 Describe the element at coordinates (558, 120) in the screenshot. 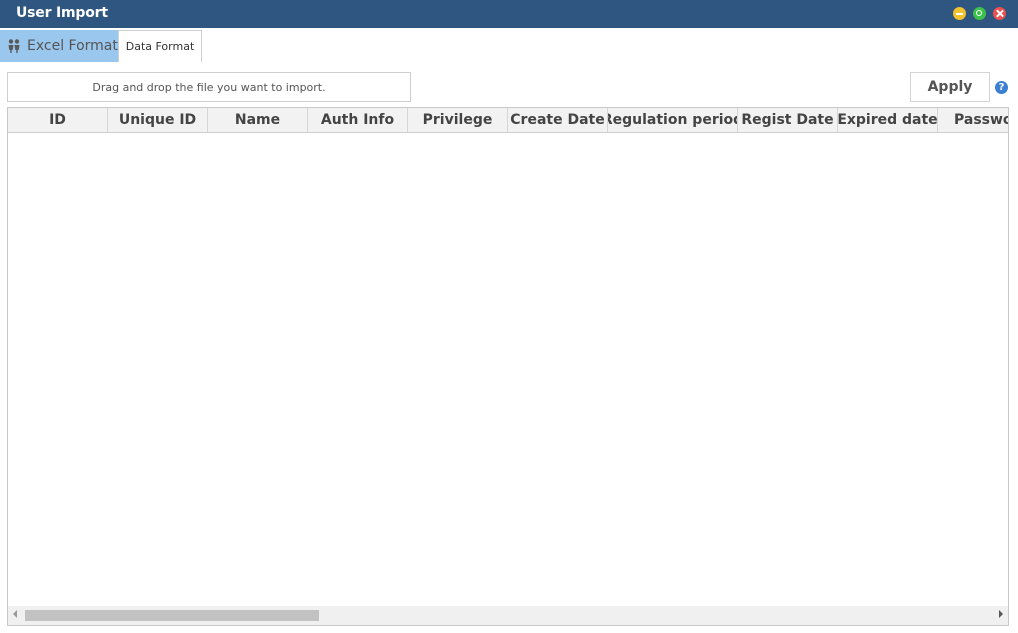

I see `column-header-create-date: Create Date` at that location.